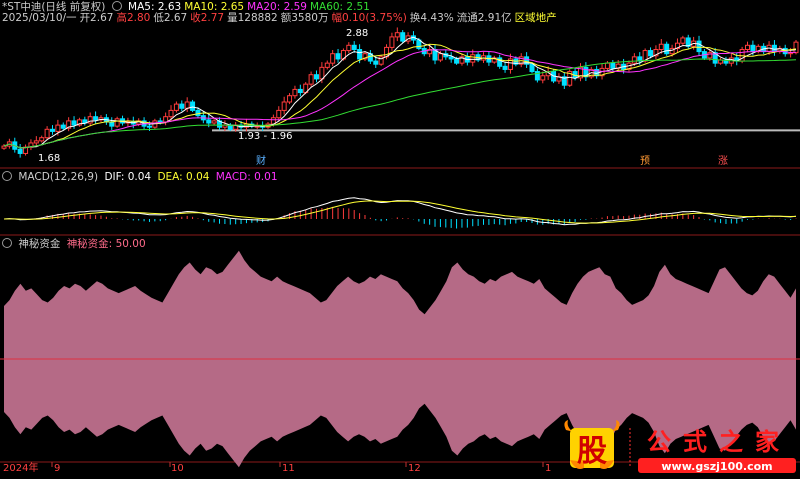 The width and height of the screenshot is (800, 479). I want to click on site-logo: 股 公 式 之 家 www.gszj100.com, so click(680, 448).